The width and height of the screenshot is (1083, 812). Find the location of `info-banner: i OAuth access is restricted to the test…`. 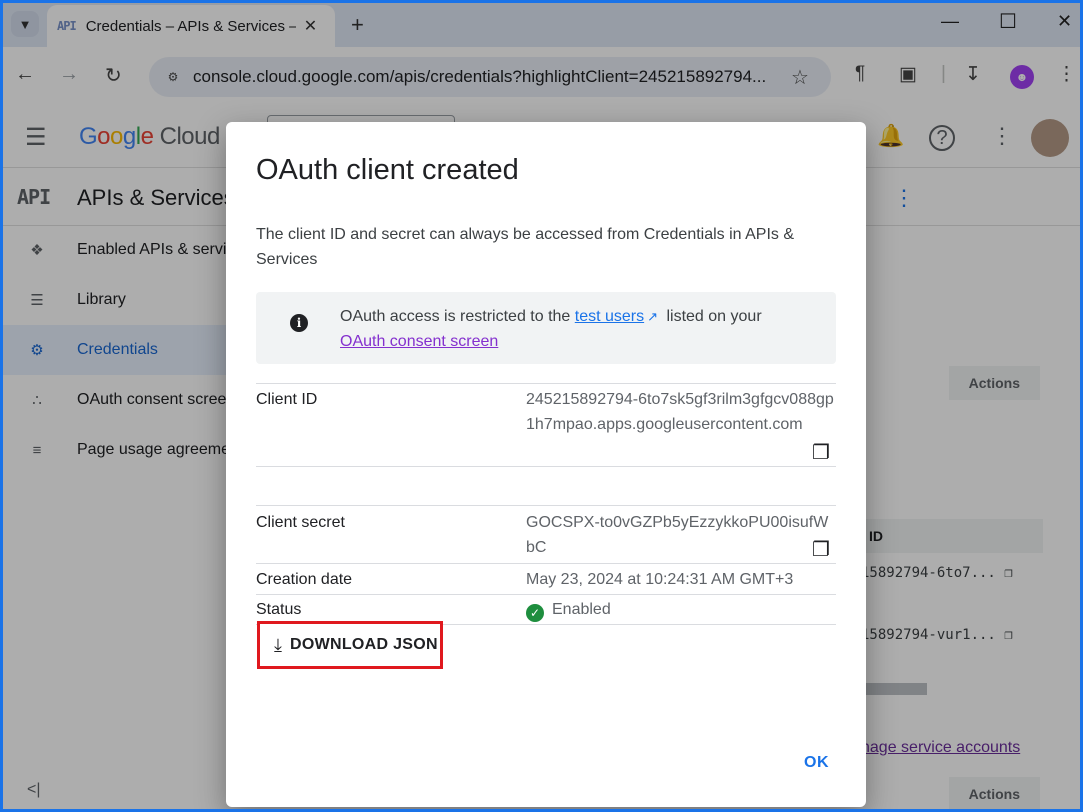

info-banner: i OAuth access is restricted to the test… is located at coordinates (546, 328).